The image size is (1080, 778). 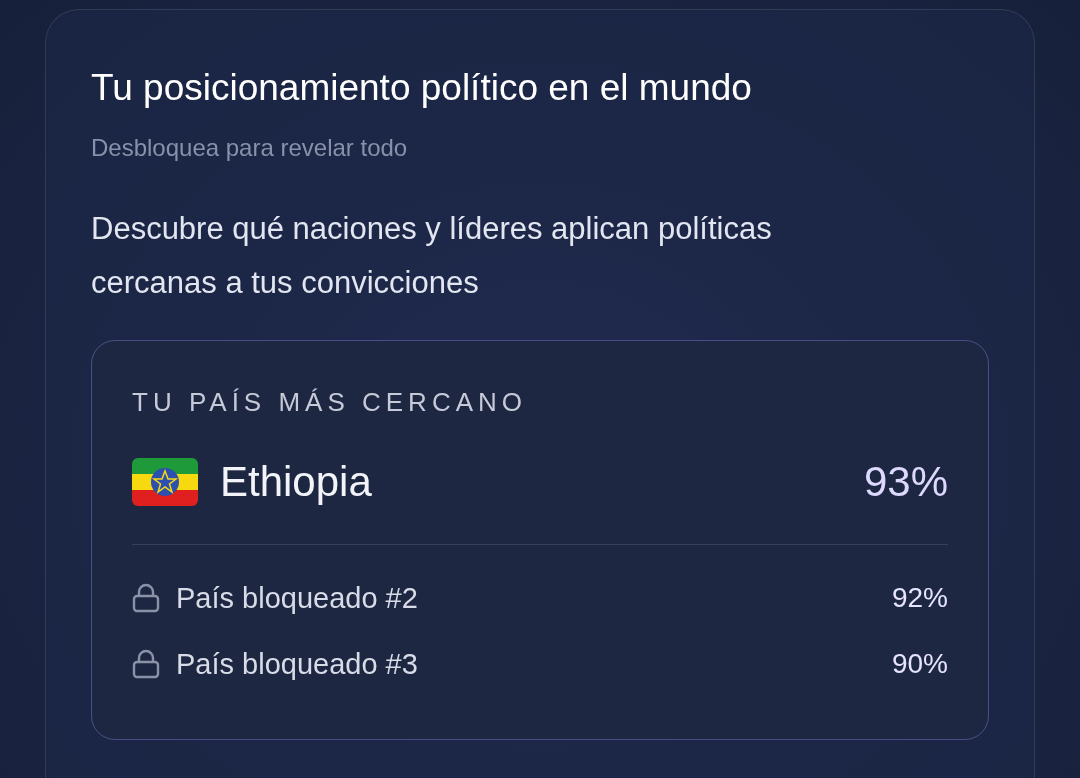 What do you see at coordinates (905, 482) in the screenshot?
I see `match-percentage: 93%` at bounding box center [905, 482].